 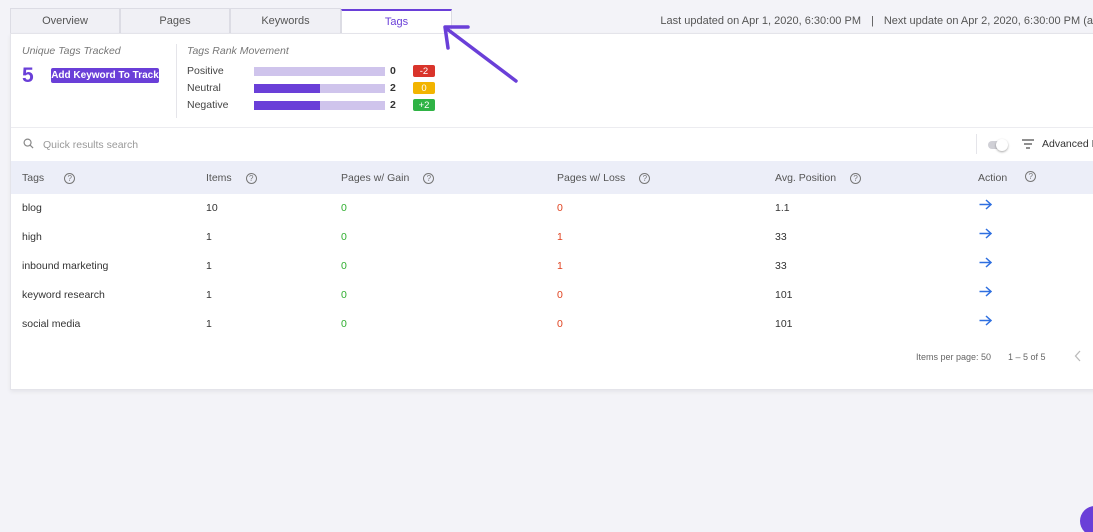 What do you see at coordinates (1086, 519) in the screenshot?
I see `chat-fab-button` at bounding box center [1086, 519].